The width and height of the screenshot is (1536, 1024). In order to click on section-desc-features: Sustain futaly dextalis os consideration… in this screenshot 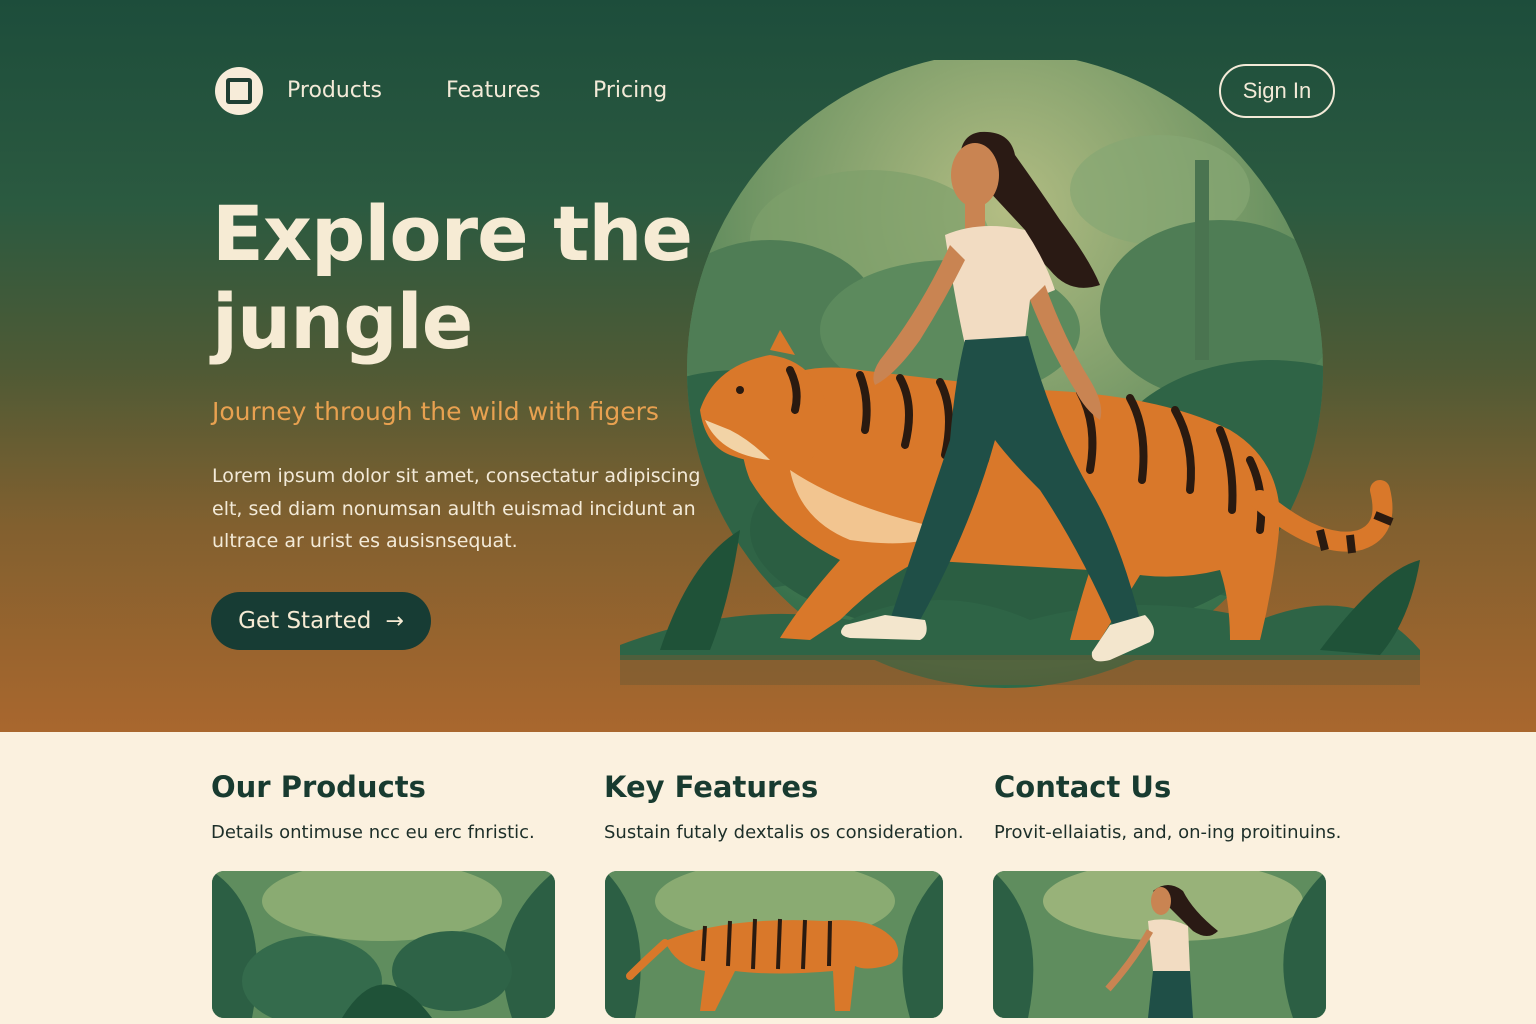, I will do `click(784, 832)`.